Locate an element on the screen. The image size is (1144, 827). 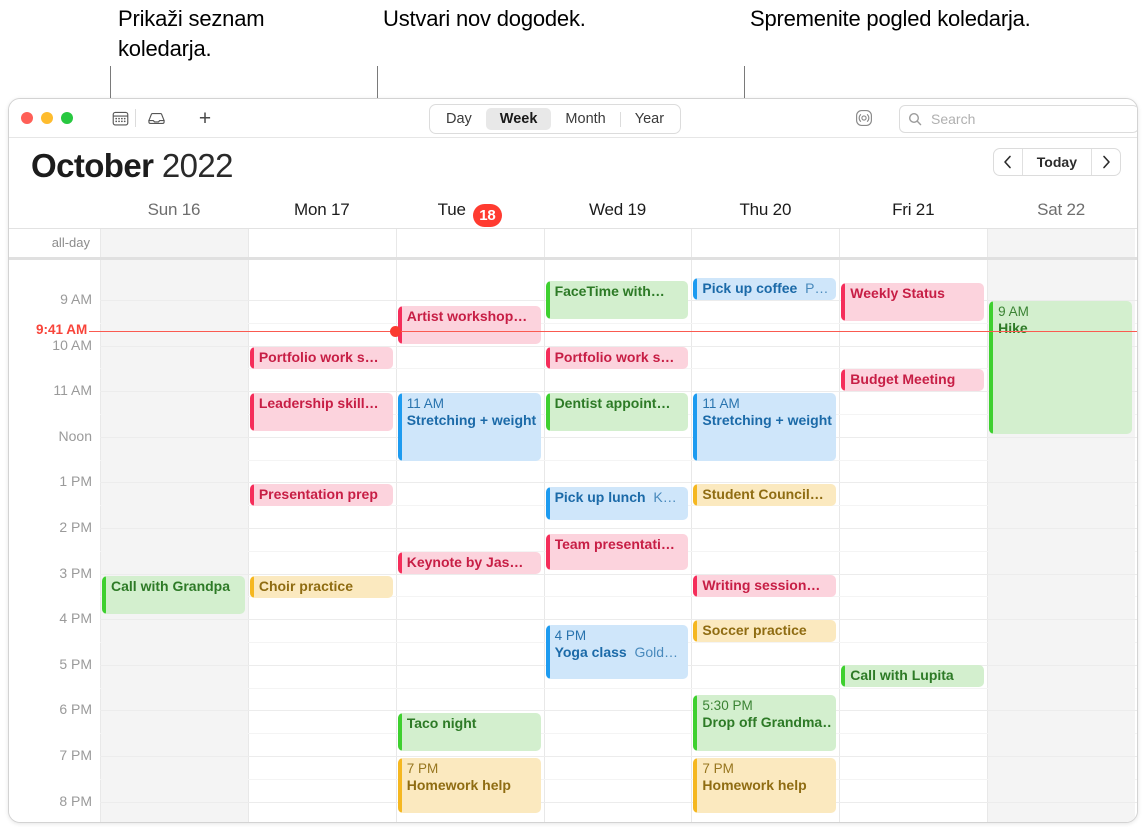
event-block: Budget Meeting is located at coordinates (913, 380).